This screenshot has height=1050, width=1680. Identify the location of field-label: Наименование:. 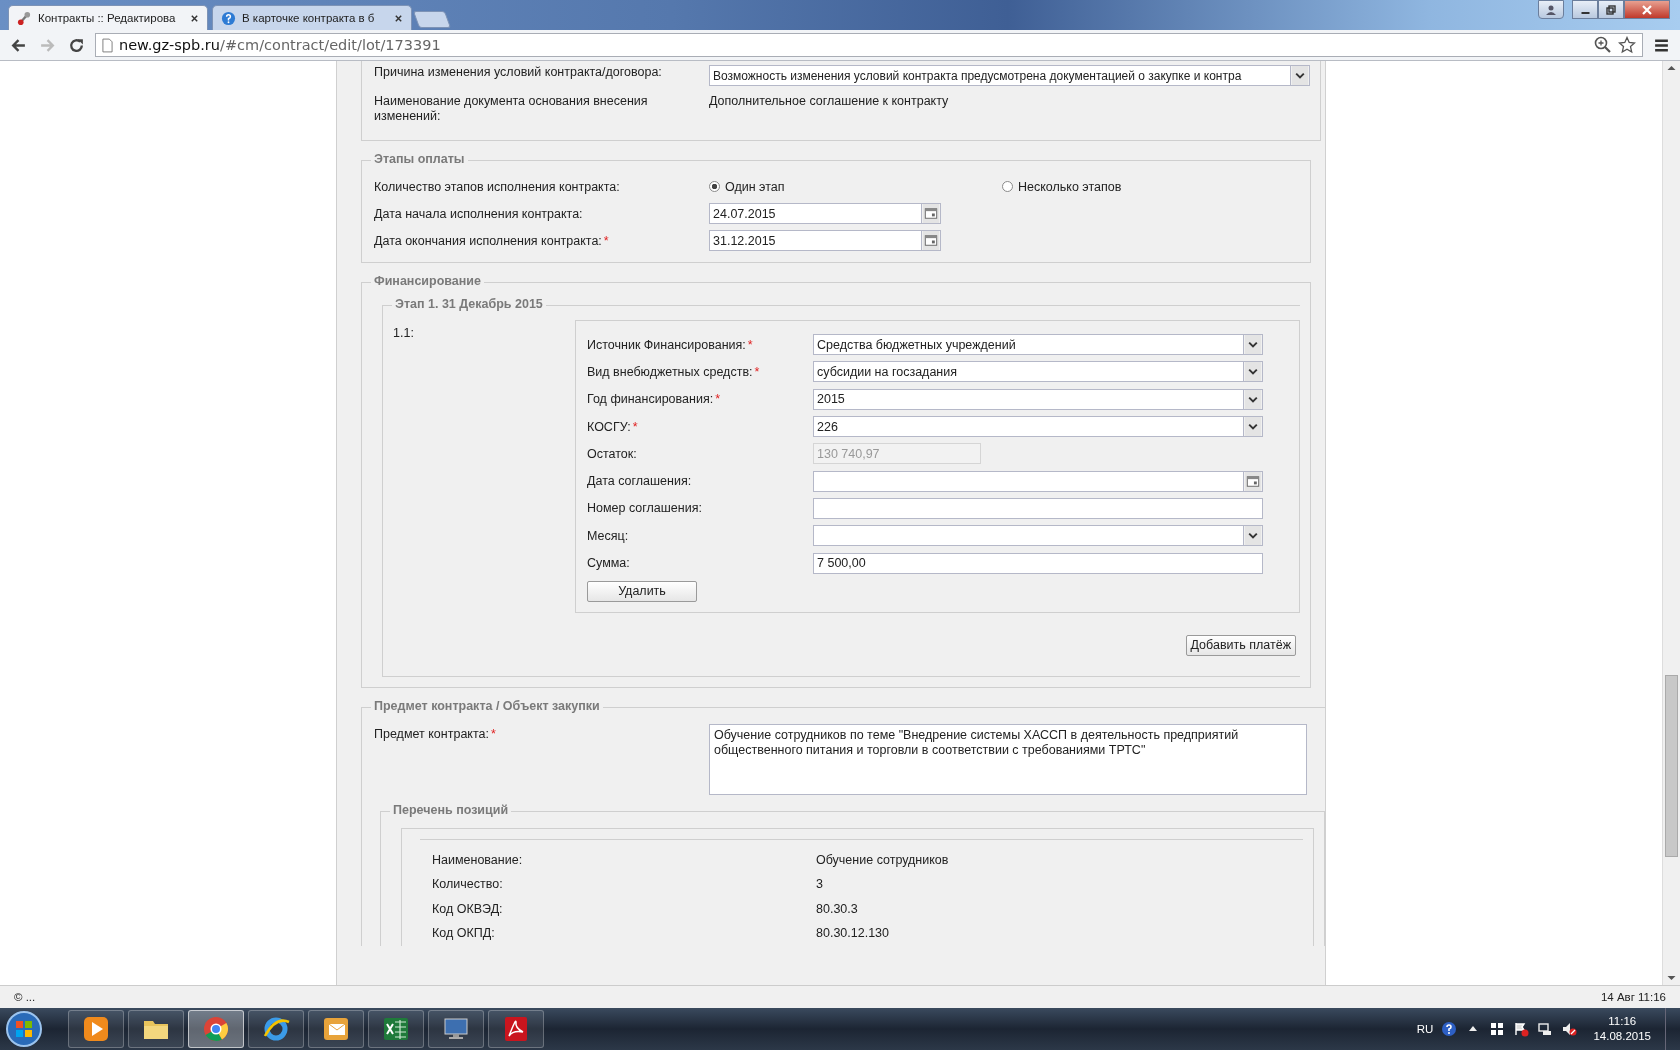
(477, 859).